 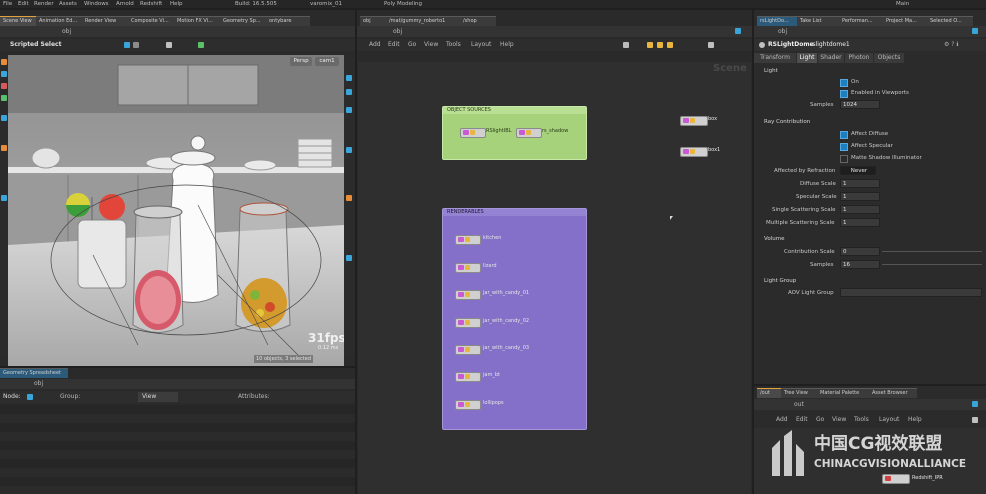 I want to click on tool-rotate-icon, so click(x=4, y=86).